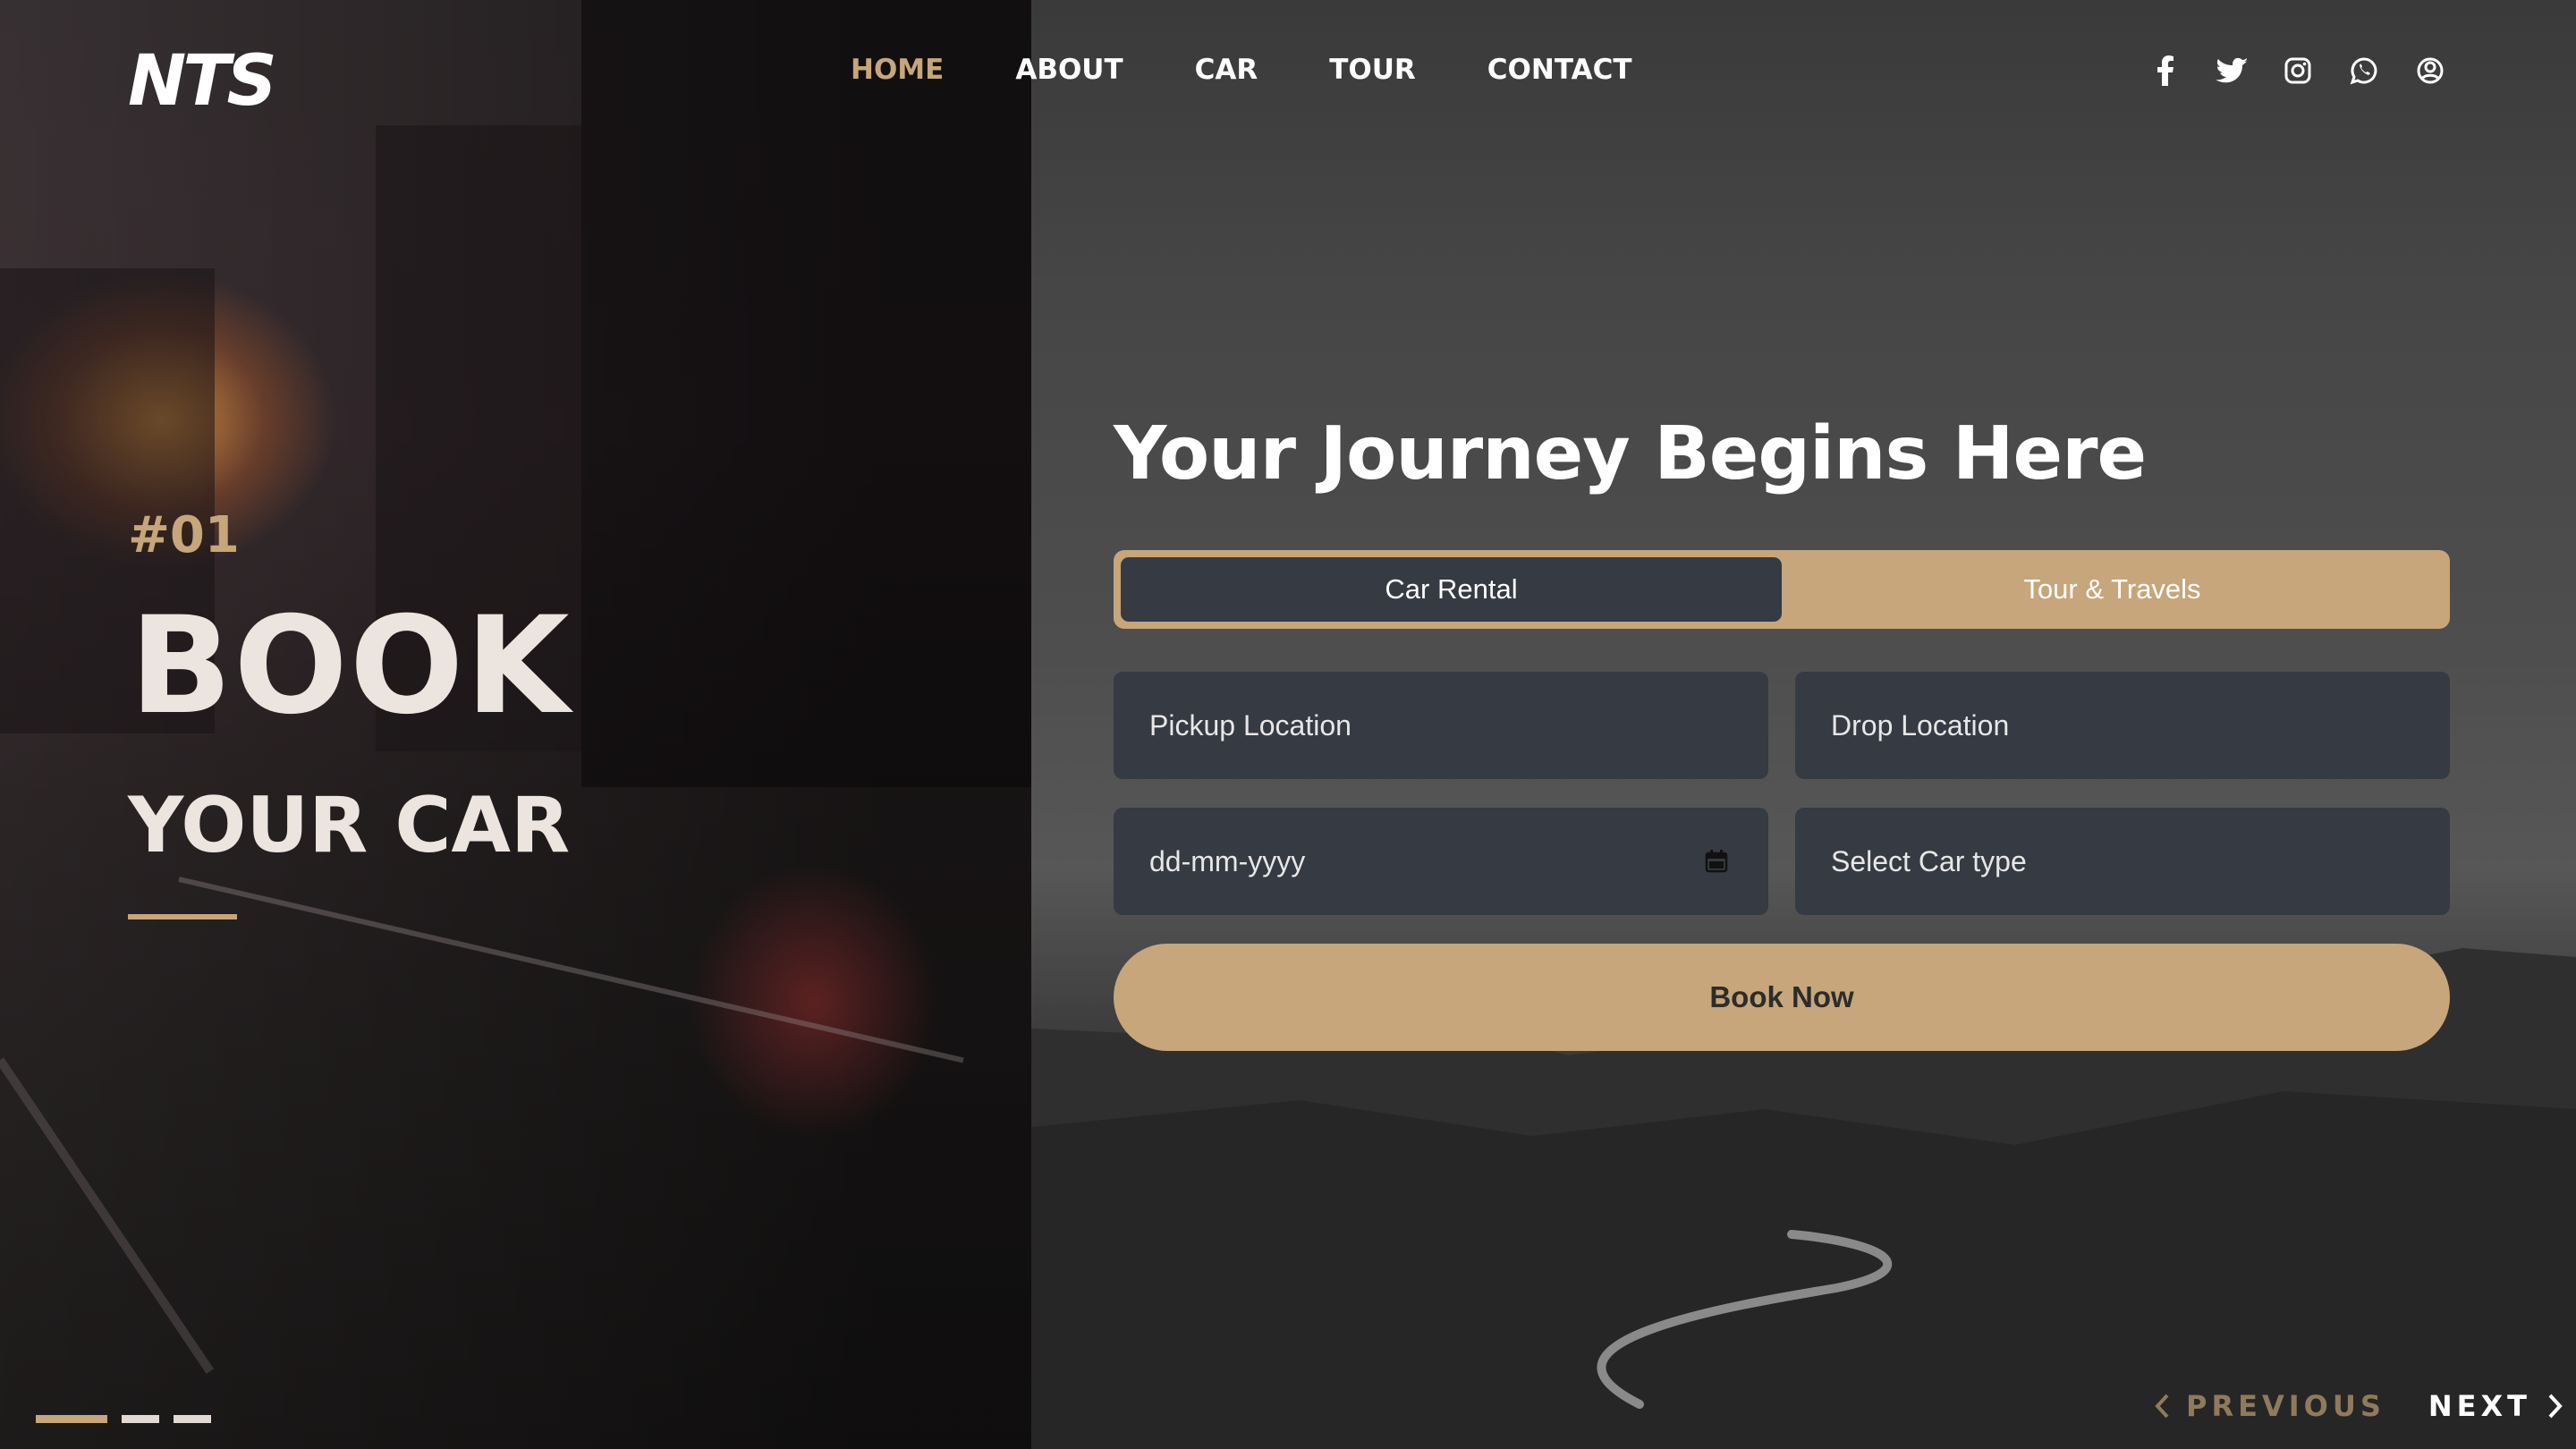  Describe the element at coordinates (2285, 1406) in the screenshot. I see `previous-label: PREVIOUS` at that location.